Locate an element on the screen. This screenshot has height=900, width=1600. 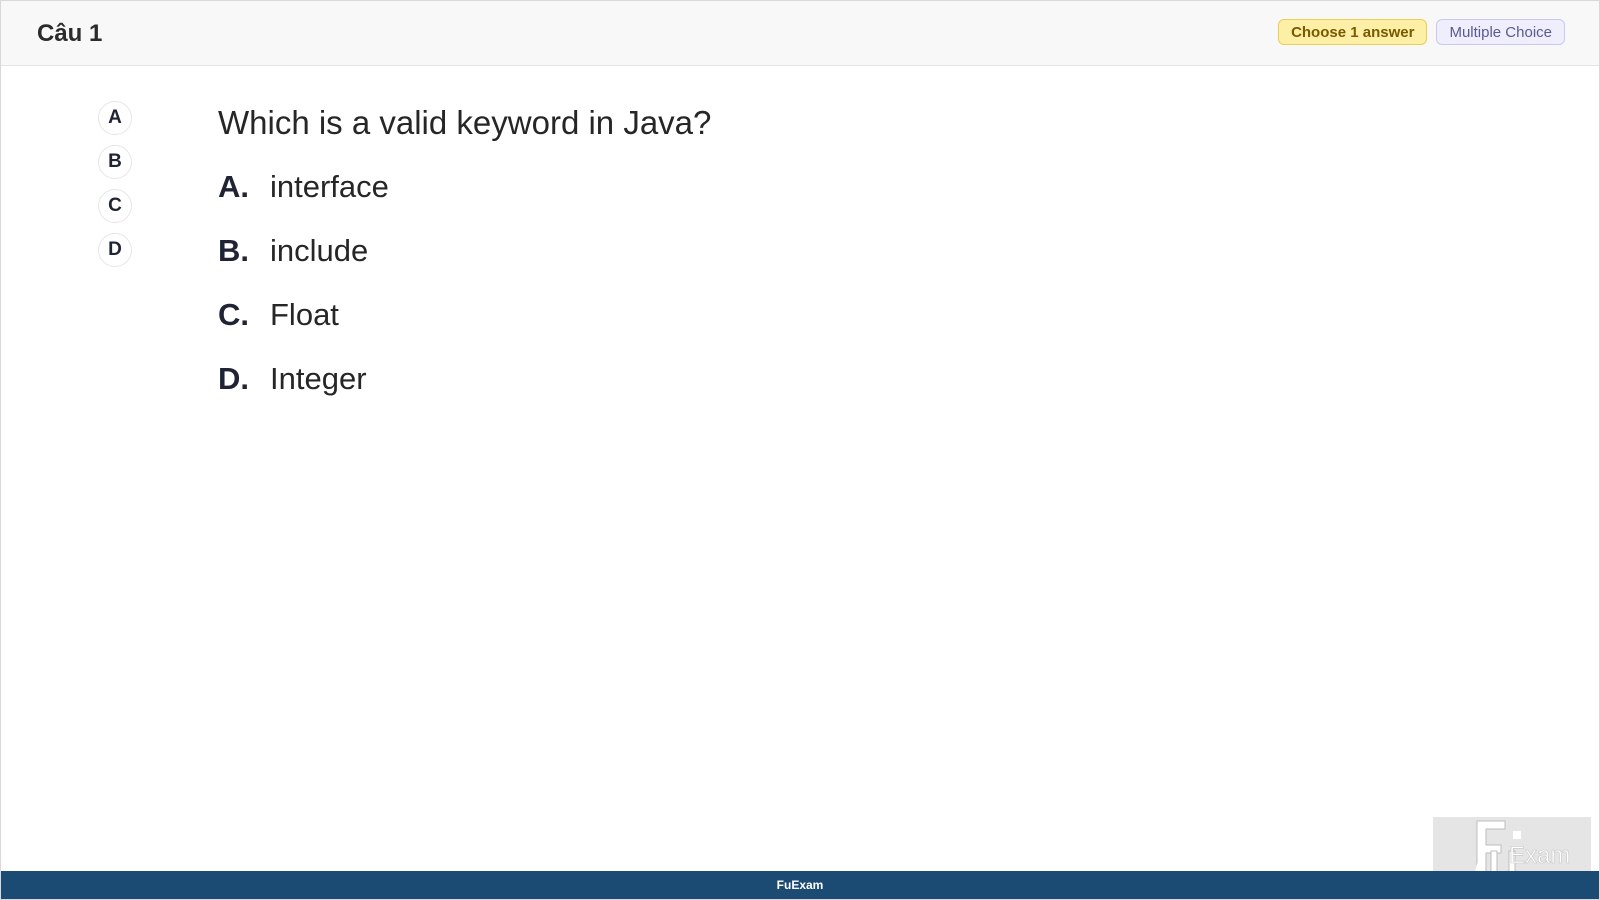
answer-text: interface is located at coordinates (329, 186).